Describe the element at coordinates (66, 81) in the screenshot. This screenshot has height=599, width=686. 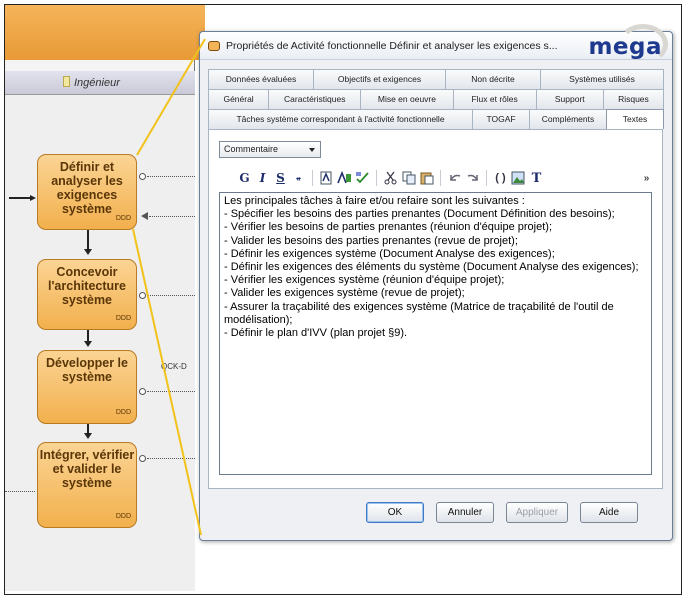
I see `role-icon` at that location.